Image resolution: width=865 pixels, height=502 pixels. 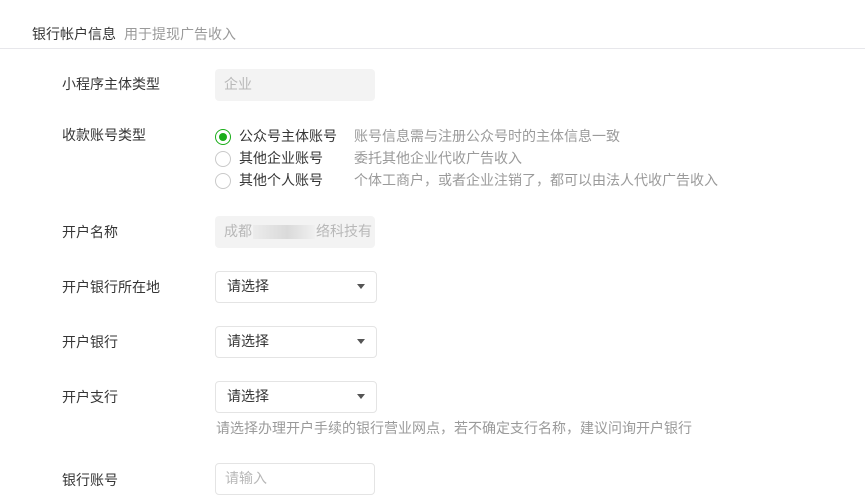 What do you see at coordinates (536, 181) in the screenshot?
I see `radio-option-desc: 个体工商户，或者企业注销了，都可以由法人代收广告收入` at bounding box center [536, 181].